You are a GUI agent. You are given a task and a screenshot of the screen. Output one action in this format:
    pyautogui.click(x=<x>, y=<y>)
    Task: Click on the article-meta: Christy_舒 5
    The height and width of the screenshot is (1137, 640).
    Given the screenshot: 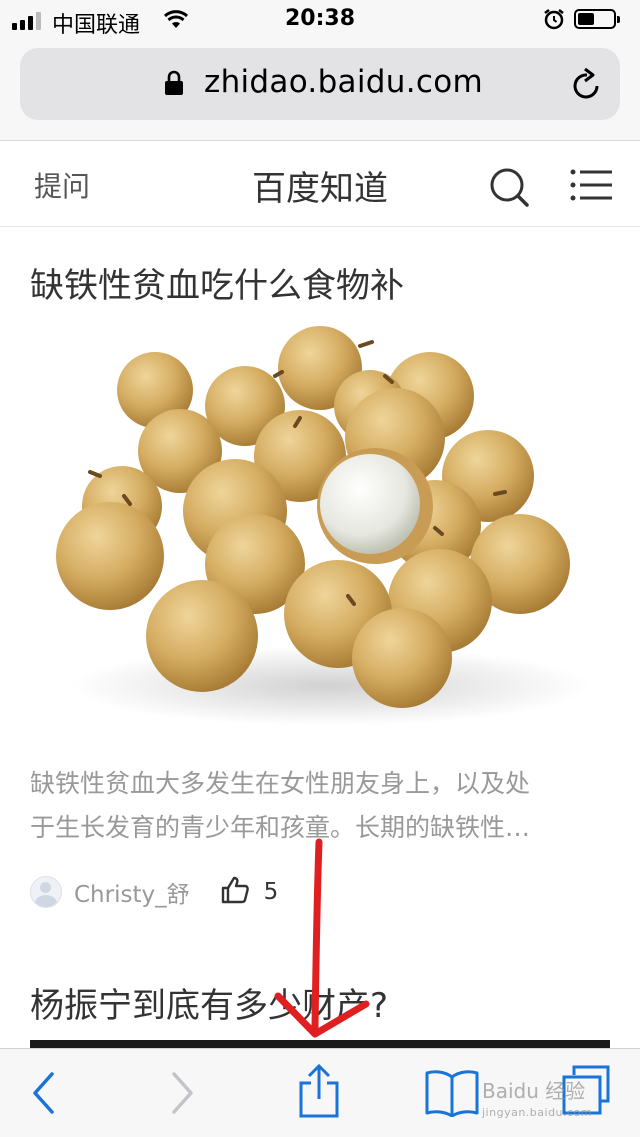 What is the action you would take?
    pyautogui.click(x=154, y=892)
    